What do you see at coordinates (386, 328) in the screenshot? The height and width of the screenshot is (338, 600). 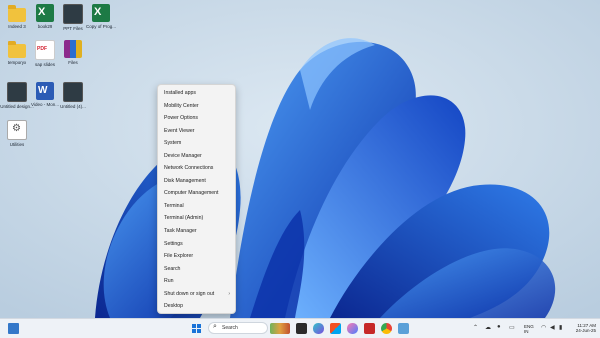 I see `chrome-icon` at bounding box center [386, 328].